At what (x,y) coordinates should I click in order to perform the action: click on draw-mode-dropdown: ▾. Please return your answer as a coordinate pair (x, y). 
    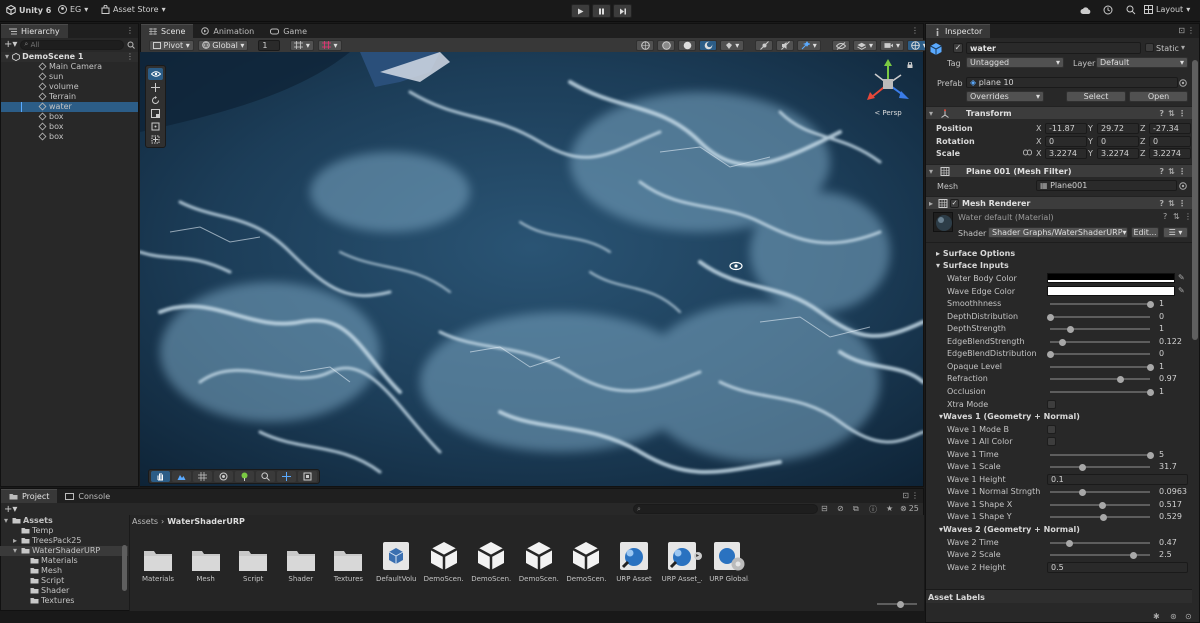
    Looking at the image, I should click on (865, 45).